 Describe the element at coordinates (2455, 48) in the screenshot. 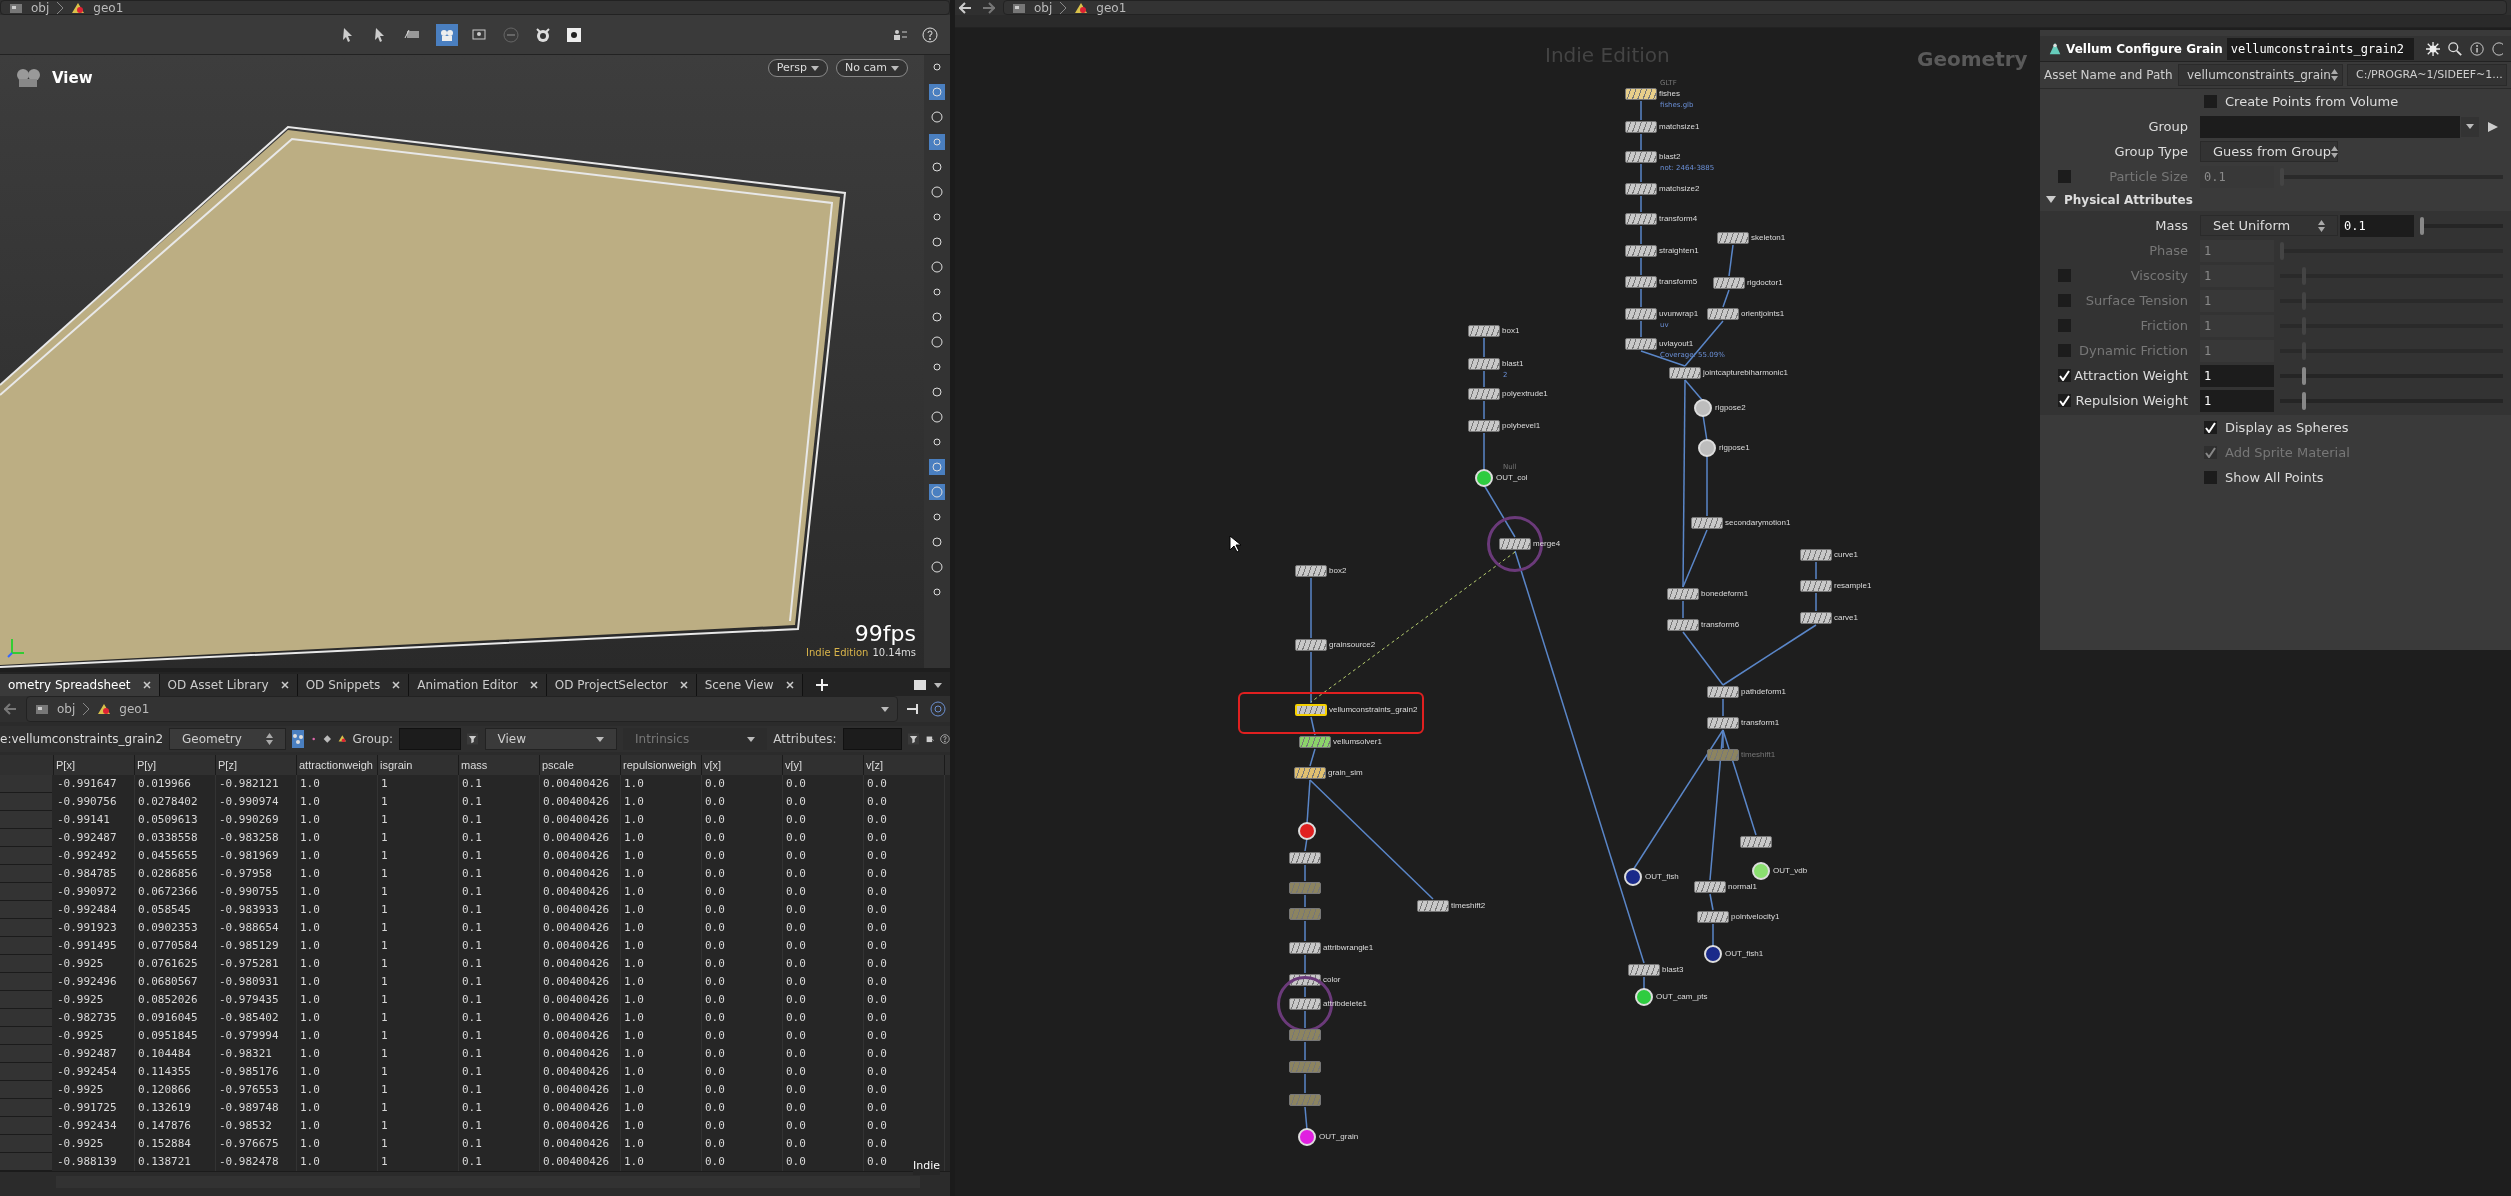

I see `search-icon` at that location.